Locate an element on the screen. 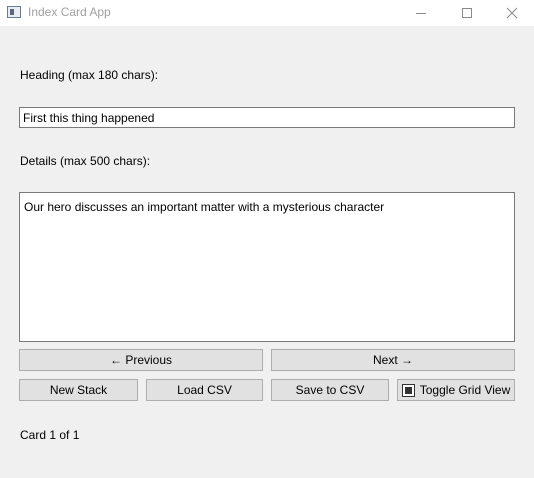 The image size is (534, 478). details-label: Details (max 500 chars): is located at coordinates (85, 161).